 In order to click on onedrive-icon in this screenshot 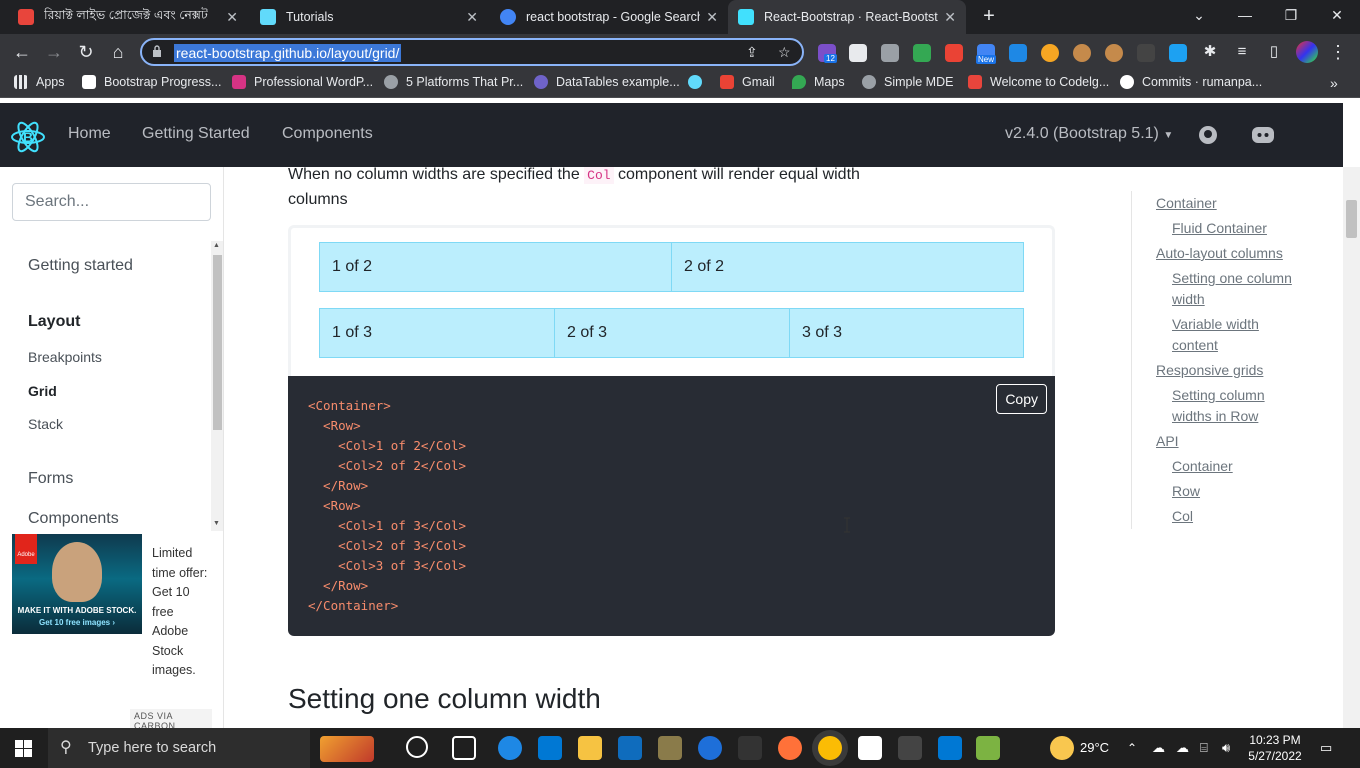, I will do `click(710, 748)`.